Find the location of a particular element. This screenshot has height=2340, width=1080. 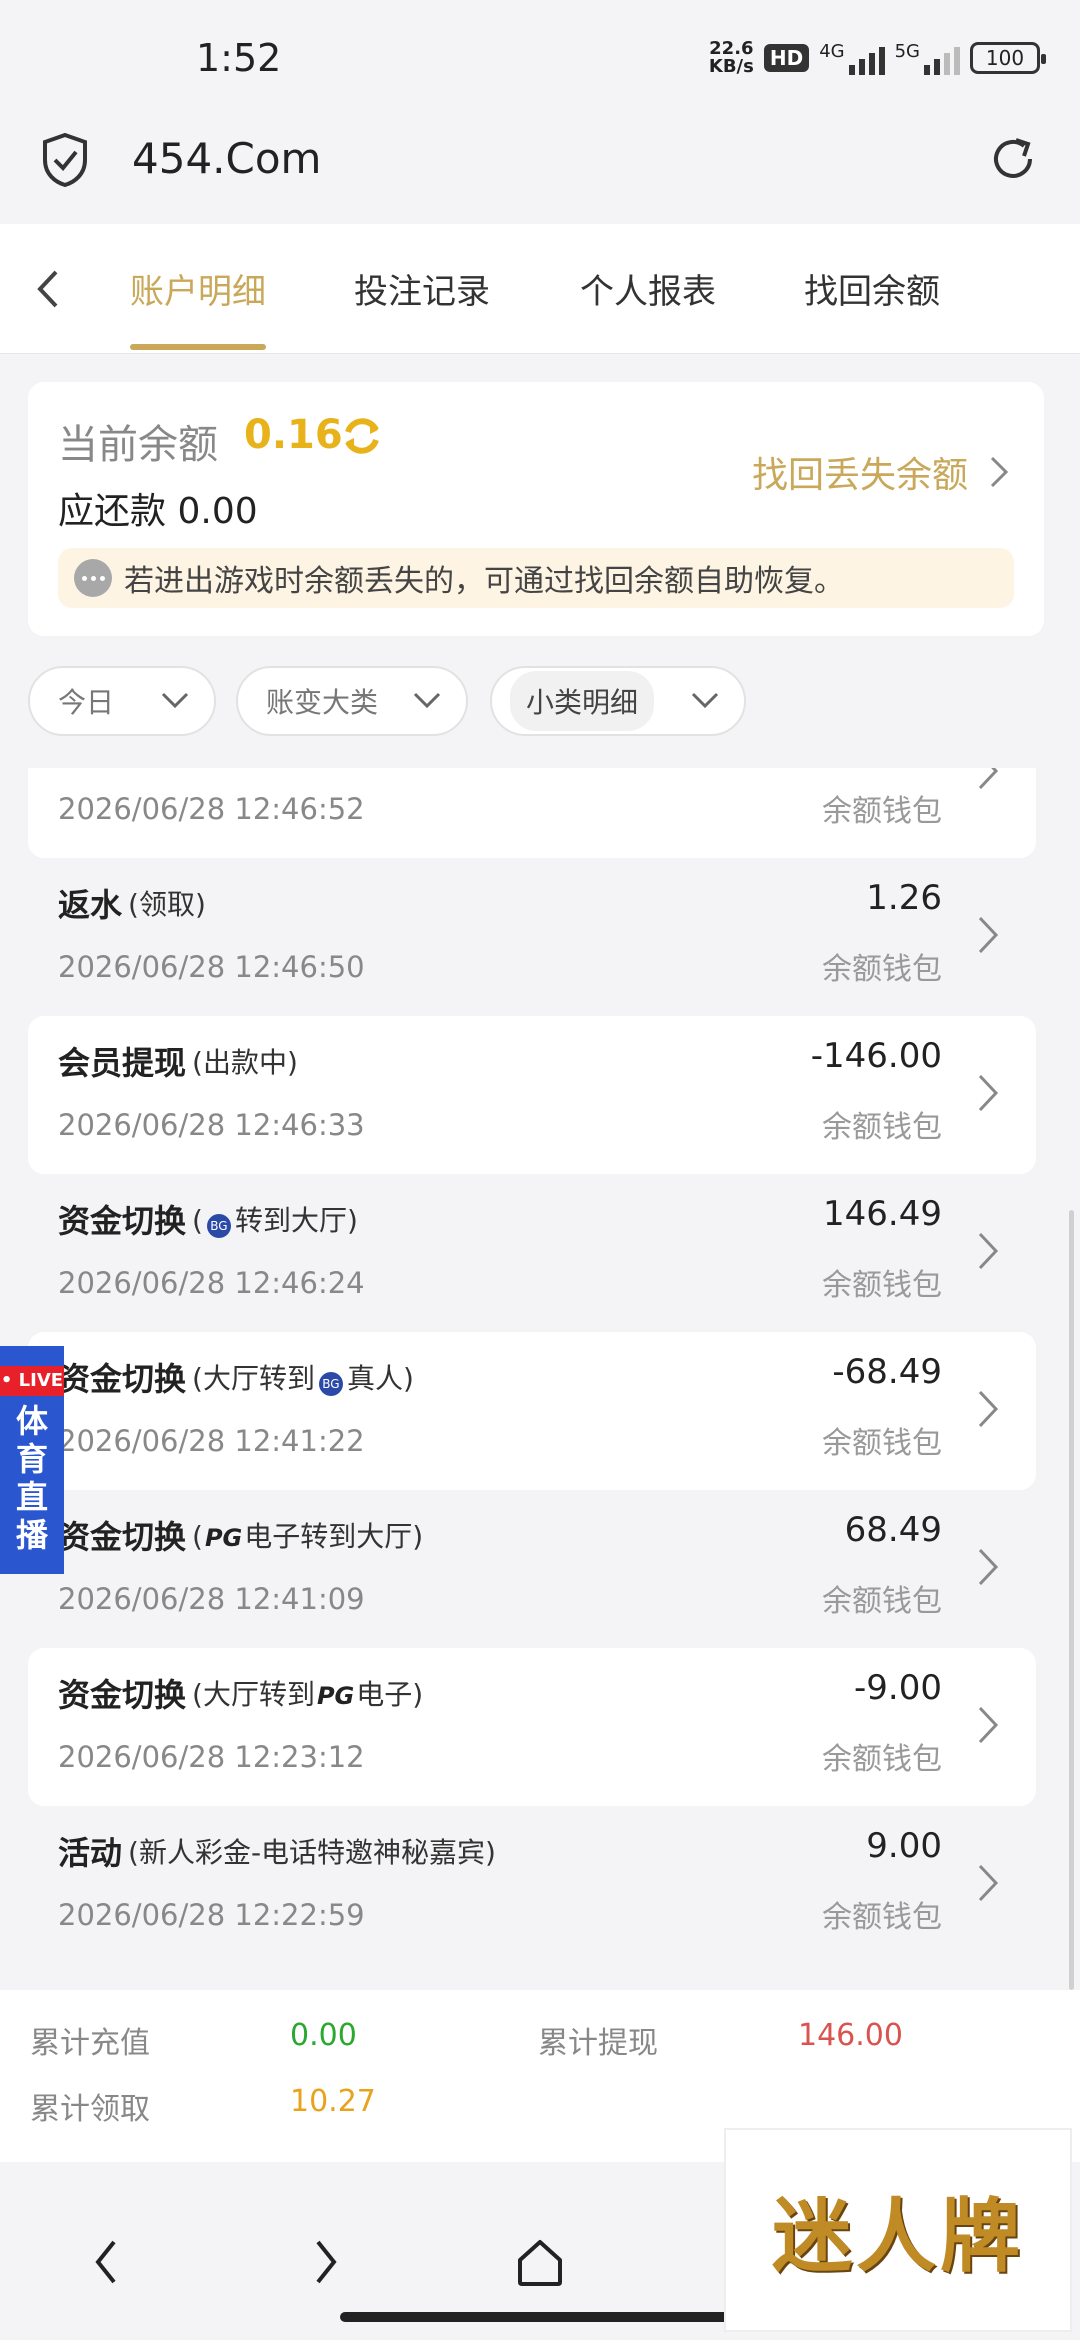

total-withdraw-value: 146.00 is located at coordinates (850, 2035).